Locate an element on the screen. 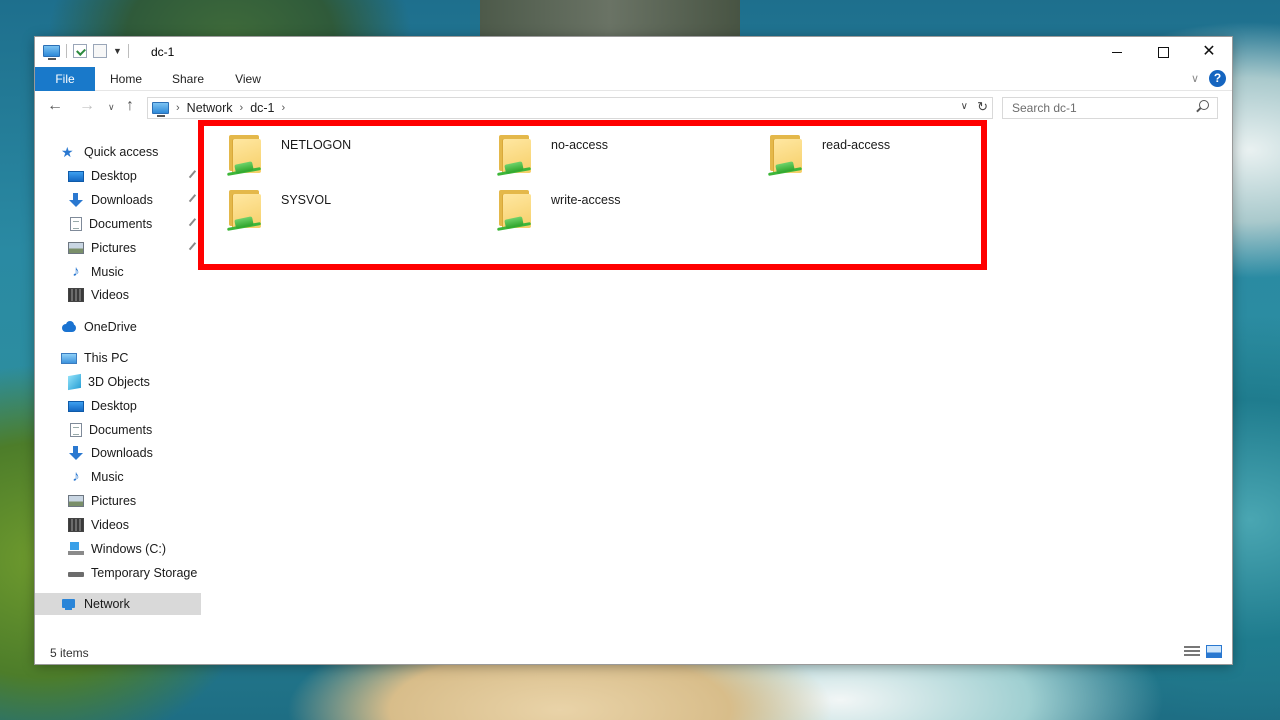  sidebar-item-music-pc: ♪ Music is located at coordinates (118, 477).